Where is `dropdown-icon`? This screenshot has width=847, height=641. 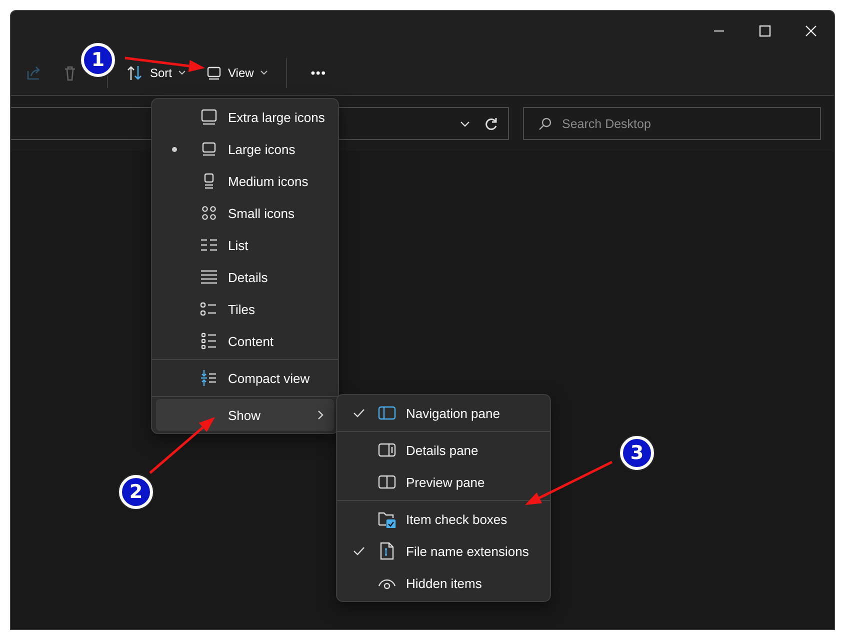
dropdown-icon is located at coordinates (465, 123).